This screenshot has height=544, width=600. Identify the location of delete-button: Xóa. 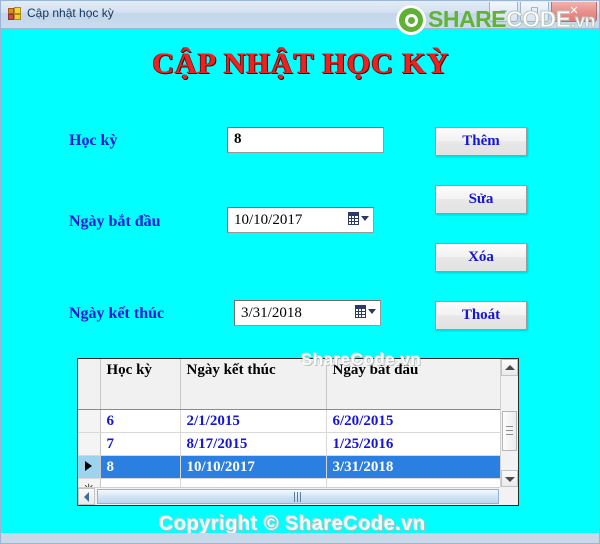
(481, 257).